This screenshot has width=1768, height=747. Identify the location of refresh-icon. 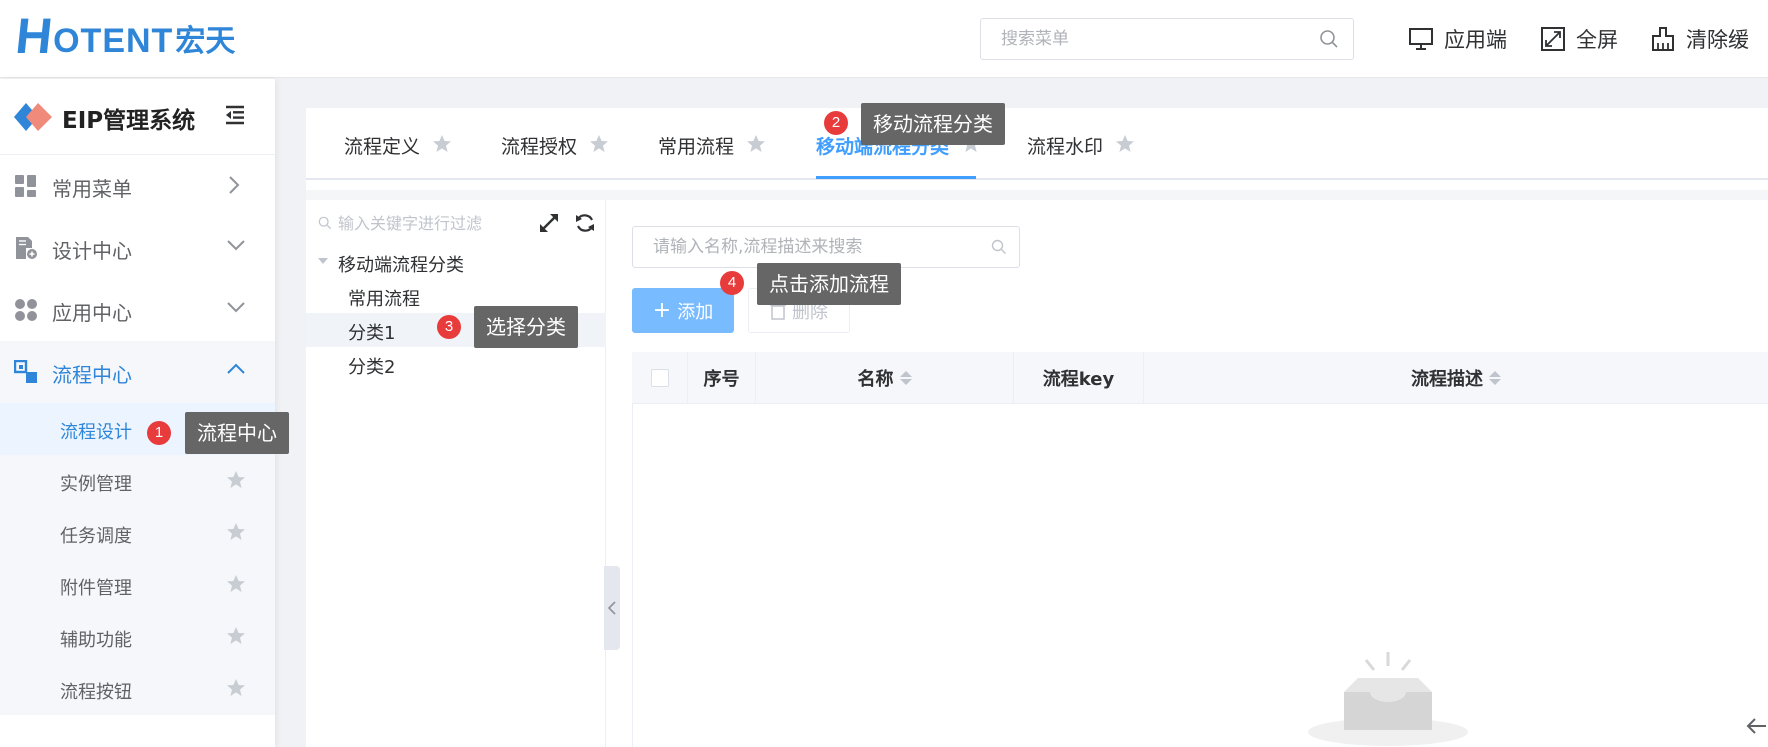
(585, 223).